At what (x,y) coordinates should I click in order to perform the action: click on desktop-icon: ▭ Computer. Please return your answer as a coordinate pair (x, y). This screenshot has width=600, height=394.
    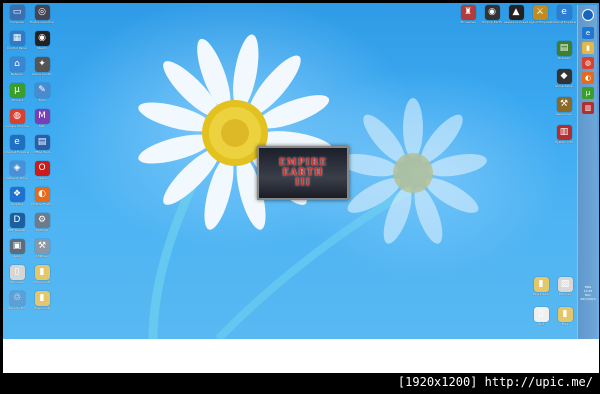
    Looking at the image, I should click on (17, 19).